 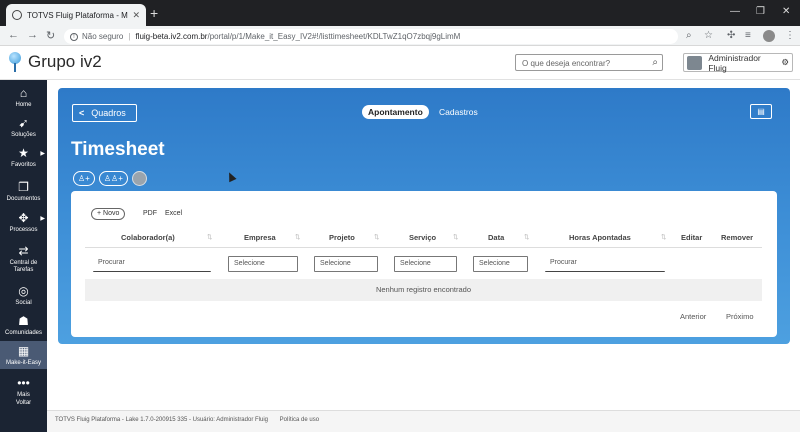 What do you see at coordinates (23, 383) in the screenshot?
I see `more-icon: •••` at bounding box center [23, 383].